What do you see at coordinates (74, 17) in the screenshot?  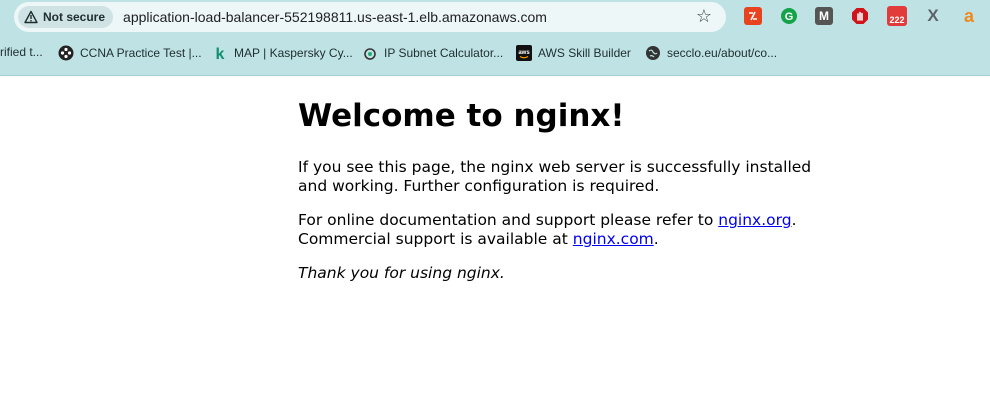 I see `security-label: Not secure` at bounding box center [74, 17].